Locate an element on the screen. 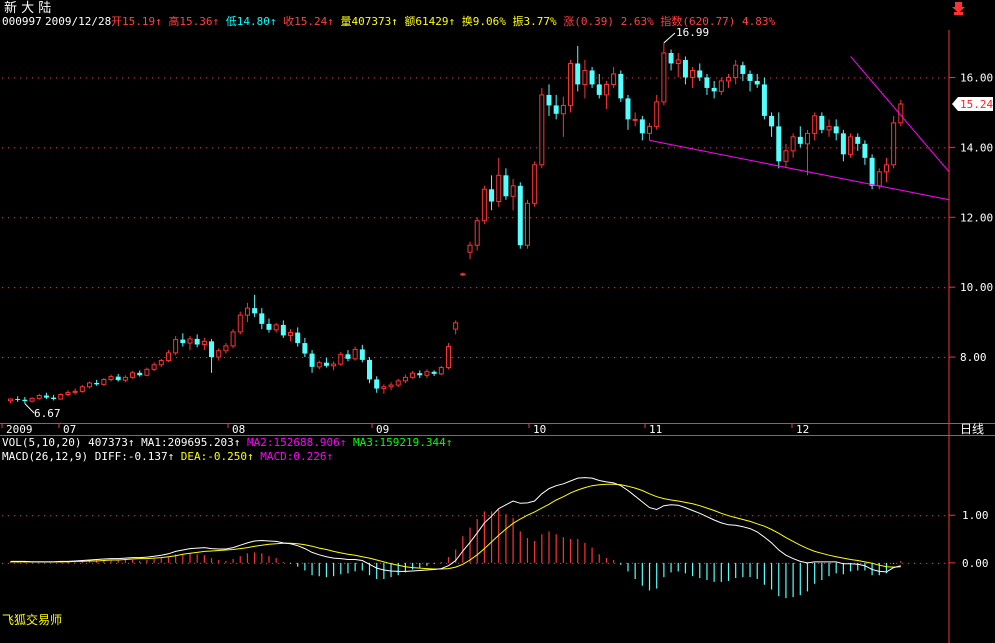 The height and width of the screenshot is (643, 995). stock-code: 000997 is located at coordinates (22, 21).